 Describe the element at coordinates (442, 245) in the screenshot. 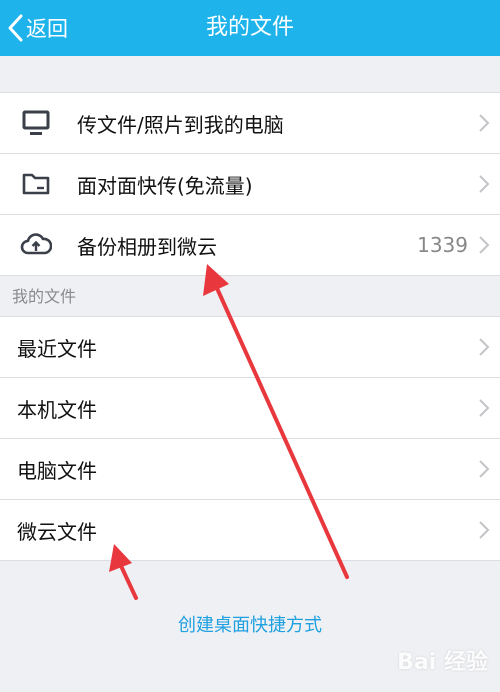

I see `backup-count: 1339` at that location.